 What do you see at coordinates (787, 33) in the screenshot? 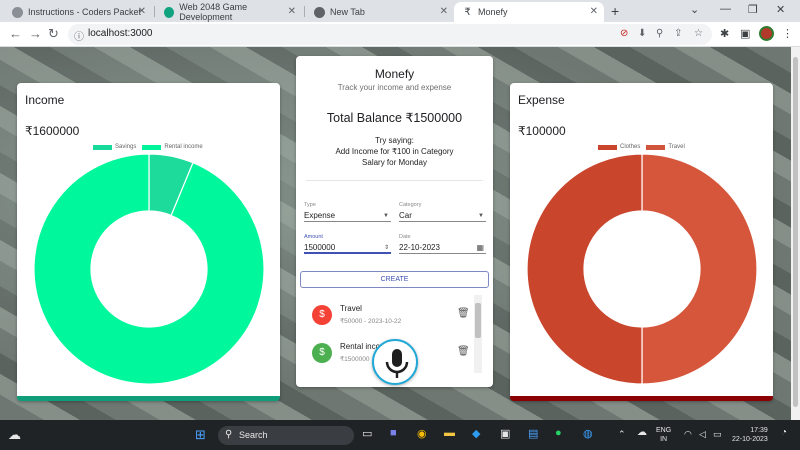
I see `menu-icon: ⋮` at bounding box center [787, 33].